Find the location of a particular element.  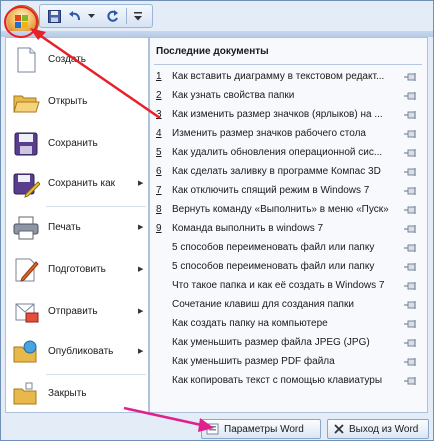

qat-undo-dropdown is located at coordinates (91, 16).